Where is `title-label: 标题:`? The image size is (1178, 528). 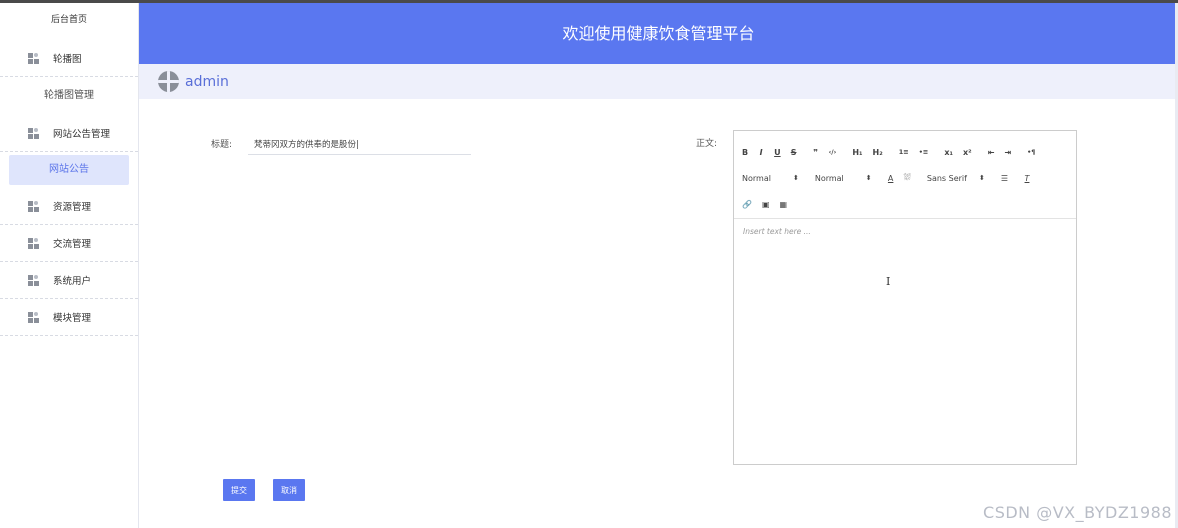 title-label: 标题: is located at coordinates (222, 145).